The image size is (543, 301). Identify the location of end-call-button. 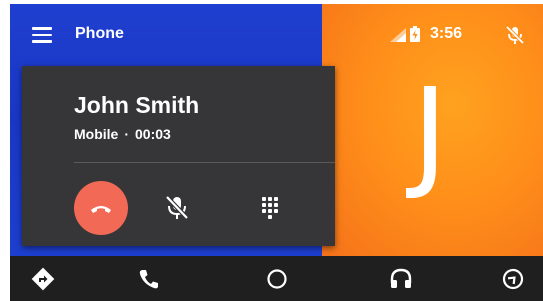
(101, 208).